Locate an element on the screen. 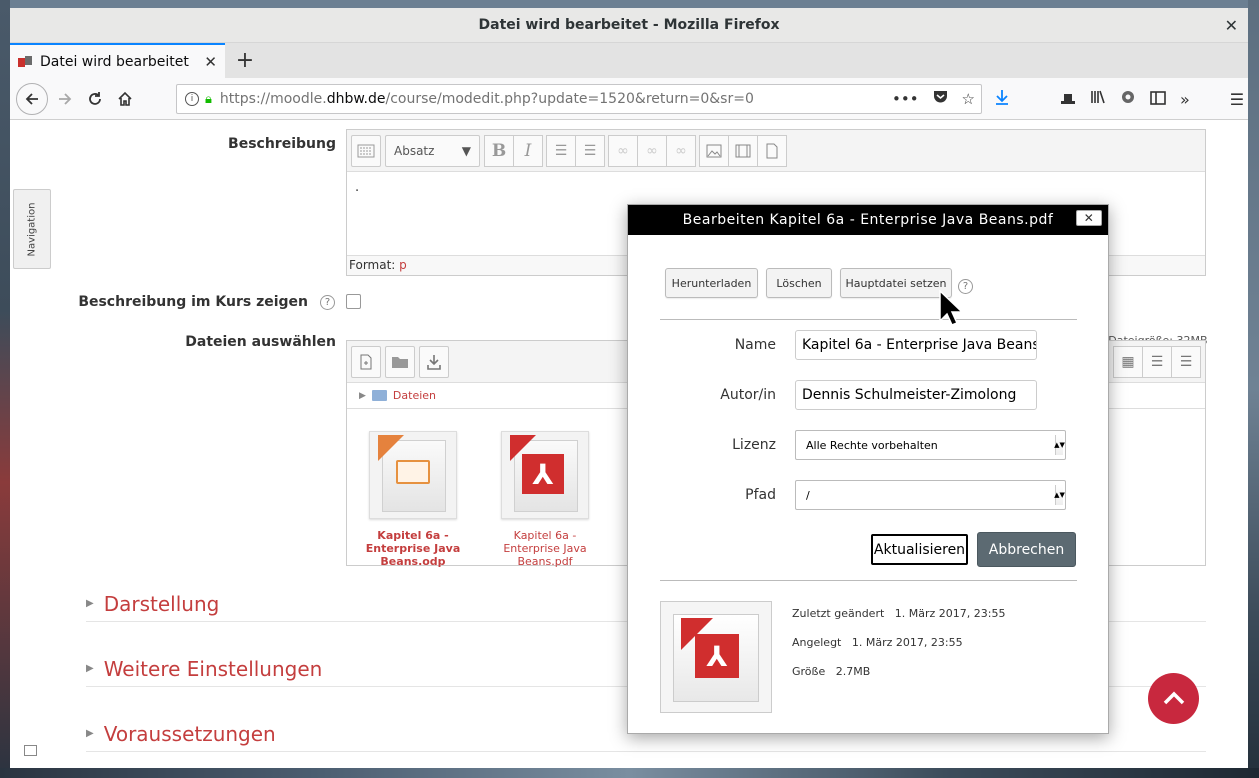  toolbar-toggle-icon is located at coordinates (366, 150).